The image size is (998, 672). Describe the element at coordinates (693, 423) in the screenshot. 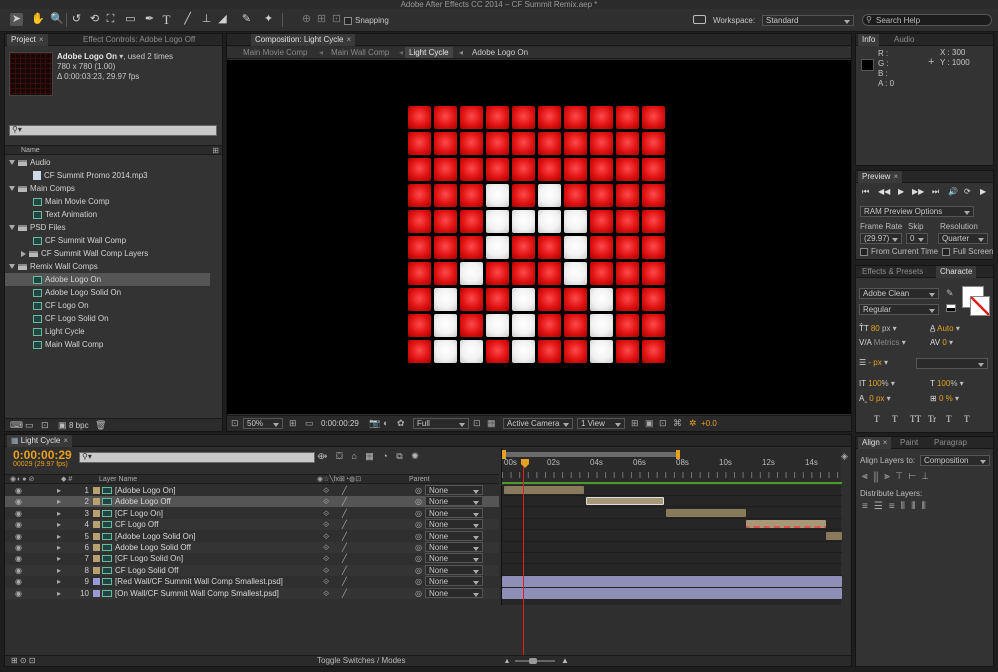

I see `reset-exposure-icon: ✲` at that location.